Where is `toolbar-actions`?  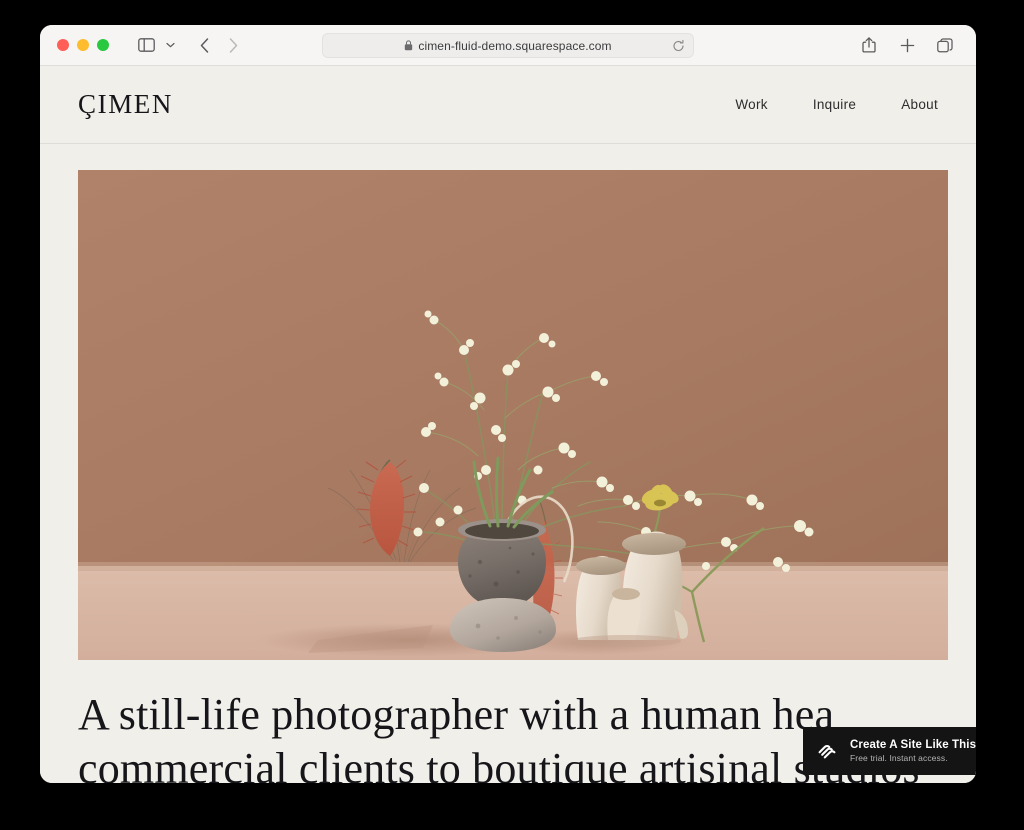
toolbar-actions is located at coordinates (907, 45).